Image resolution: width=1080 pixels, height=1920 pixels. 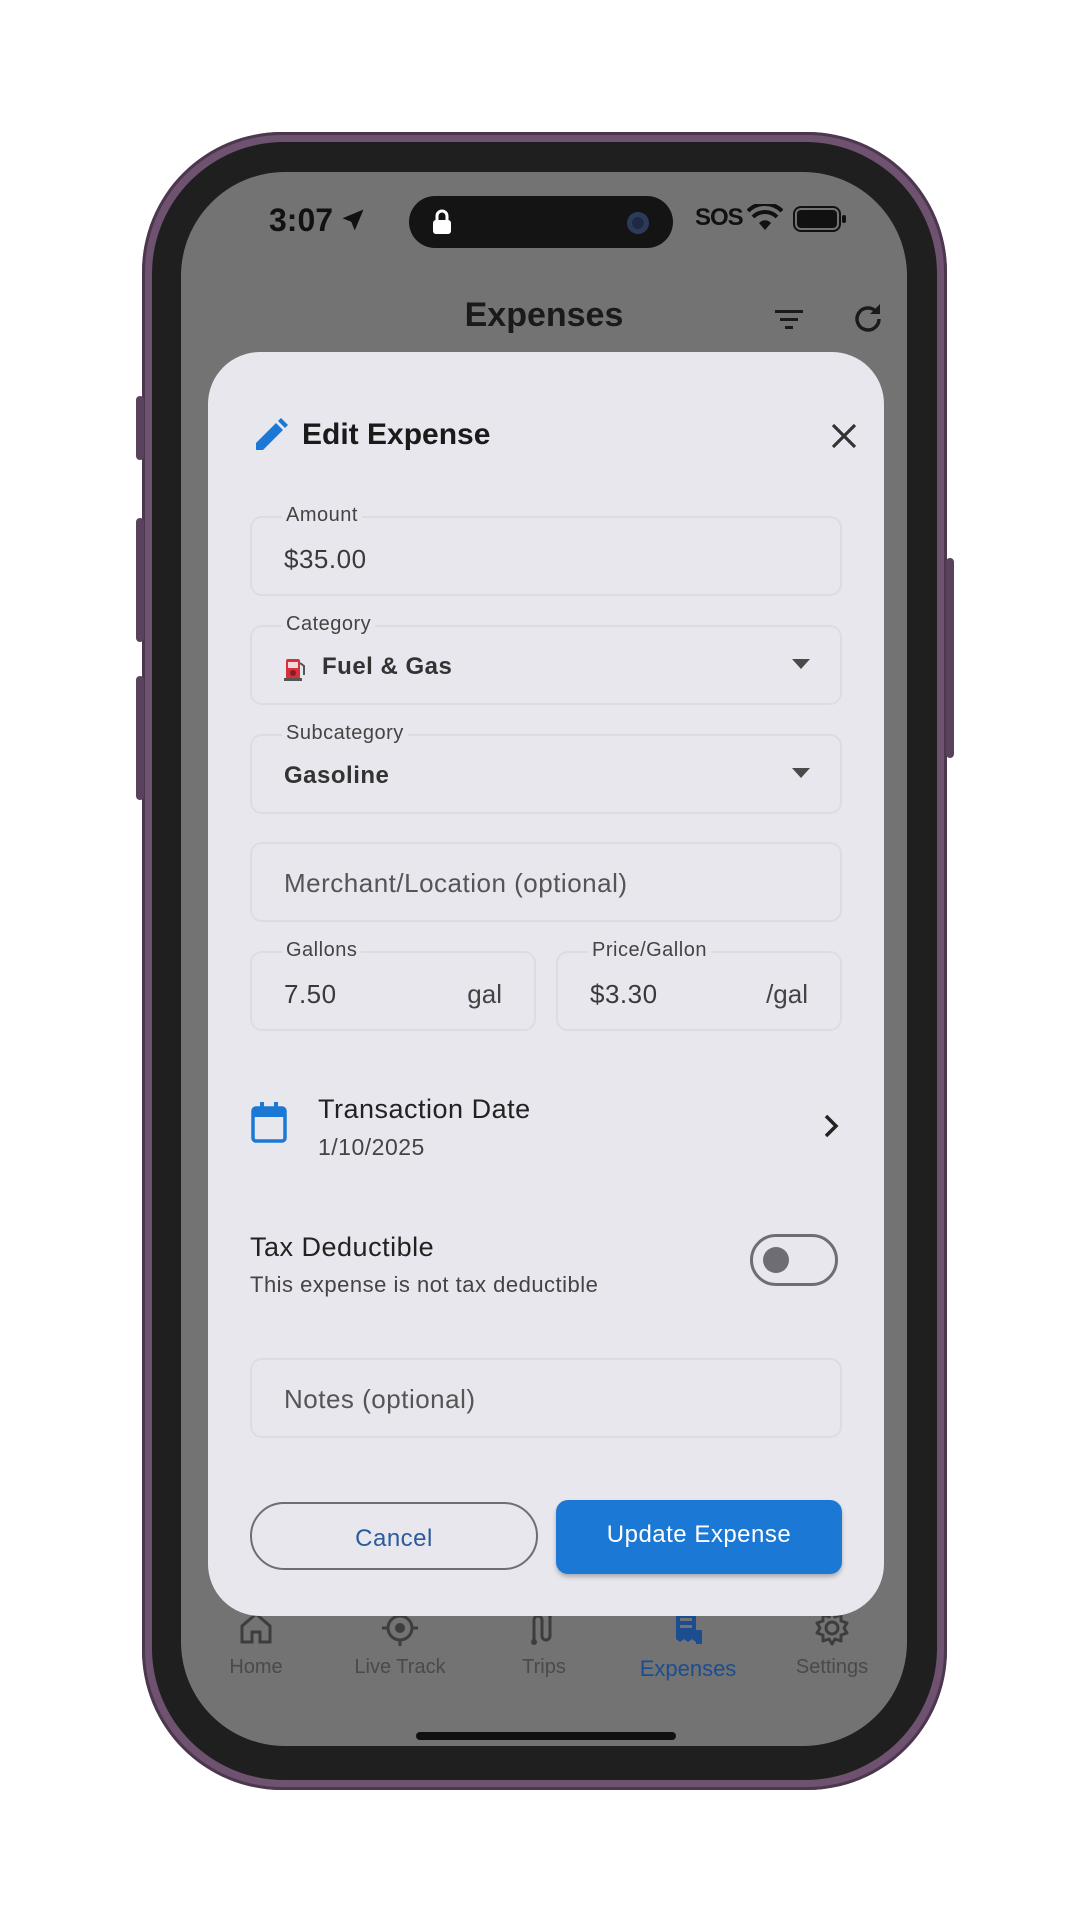 I want to click on price-per-gallon-label: Price/Gallon, so click(x=649, y=950).